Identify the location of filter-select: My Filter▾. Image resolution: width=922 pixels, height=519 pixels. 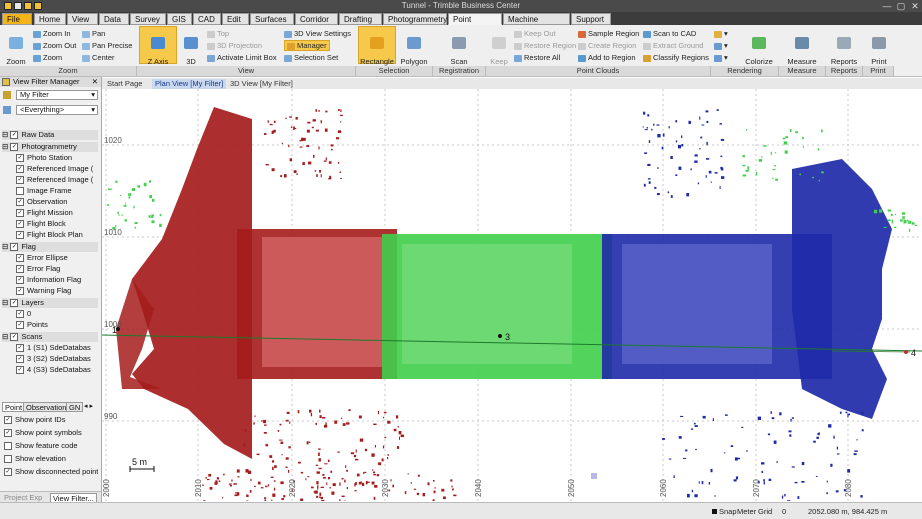
(57, 95).